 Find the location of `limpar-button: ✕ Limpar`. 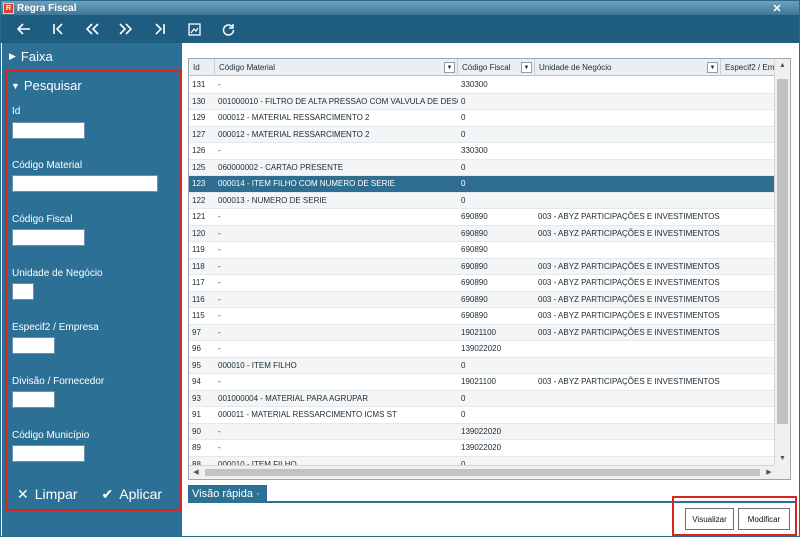

limpar-button: ✕ Limpar is located at coordinates (47, 494).